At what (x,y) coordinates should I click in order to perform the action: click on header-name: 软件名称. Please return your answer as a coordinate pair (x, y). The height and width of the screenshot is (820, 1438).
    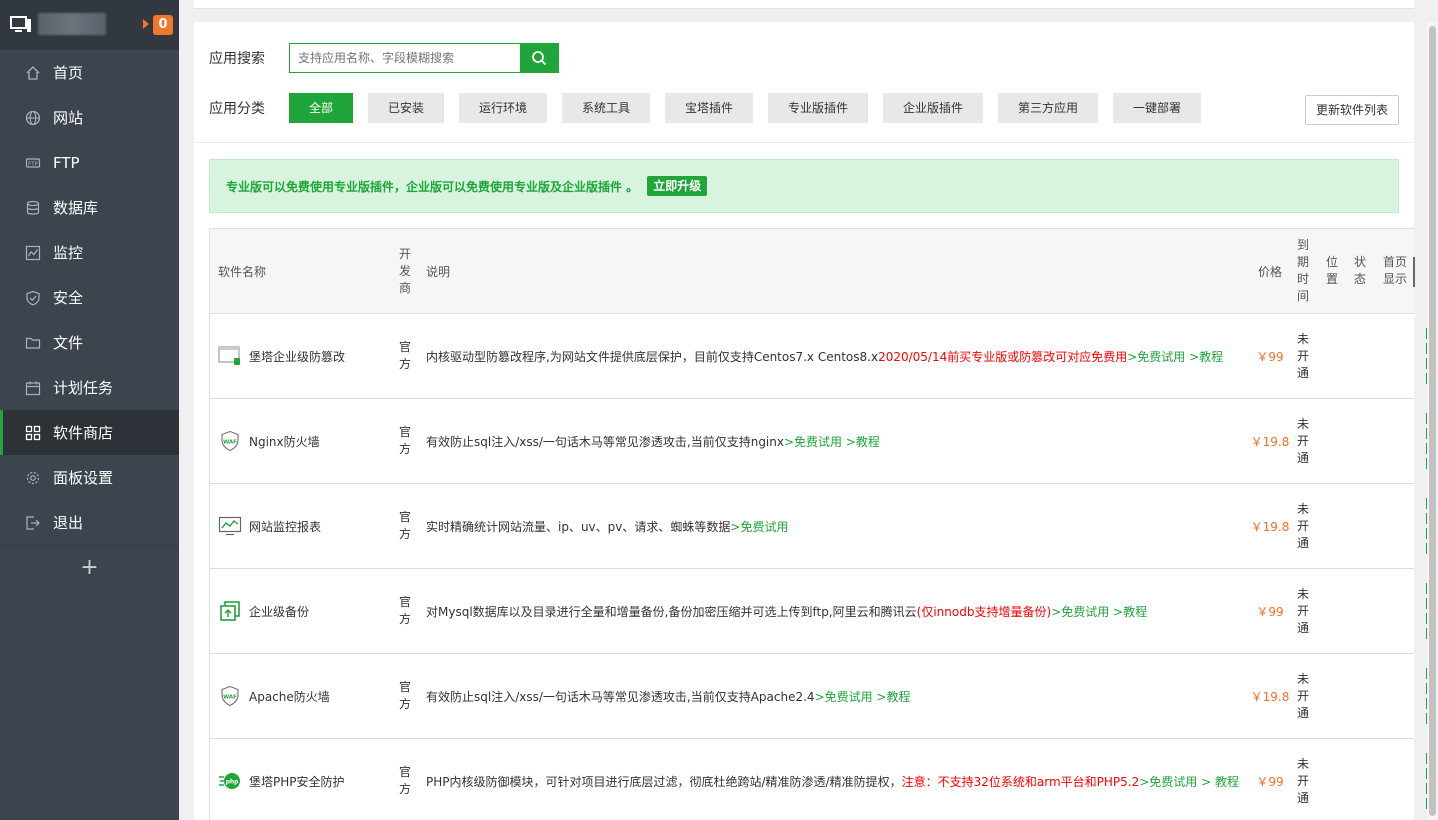
    Looking at the image, I should click on (303, 271).